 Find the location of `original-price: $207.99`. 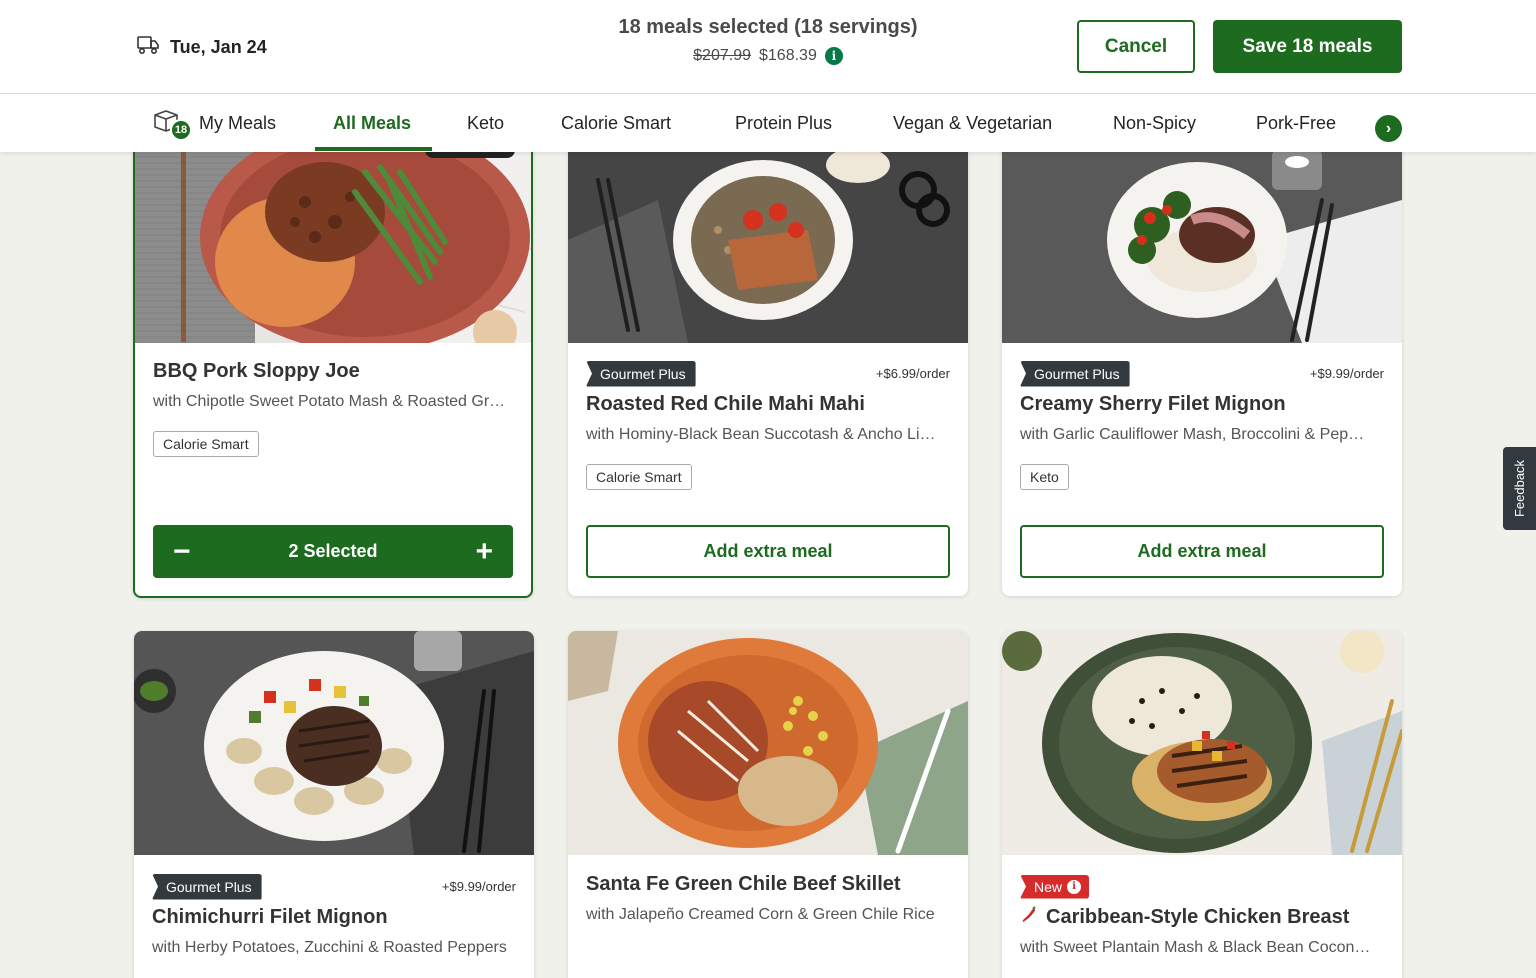

original-price: $207.99 is located at coordinates (722, 55).